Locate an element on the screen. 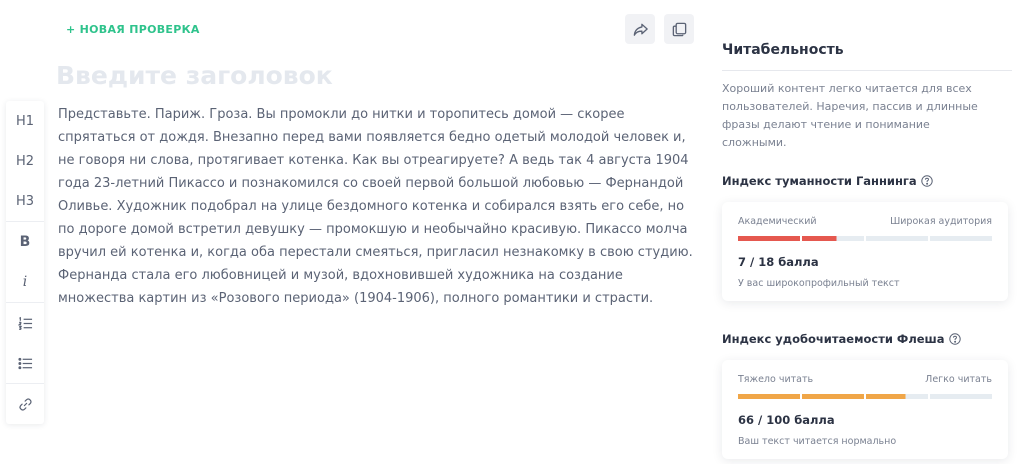  flesch-header: Индекс удобочитаемости Флеша is located at coordinates (867, 339).